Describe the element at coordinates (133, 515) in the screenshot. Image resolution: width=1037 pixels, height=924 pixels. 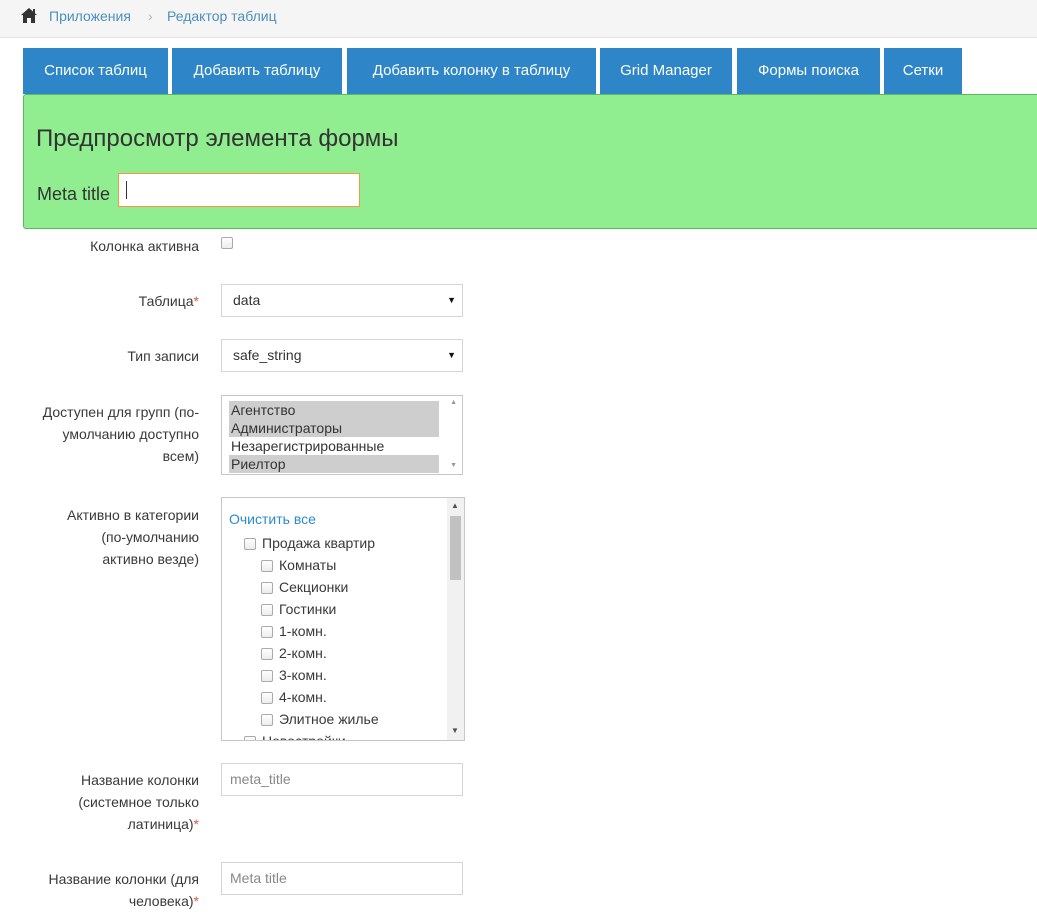
I see `categories-label-line-1: Активно в категории` at that location.